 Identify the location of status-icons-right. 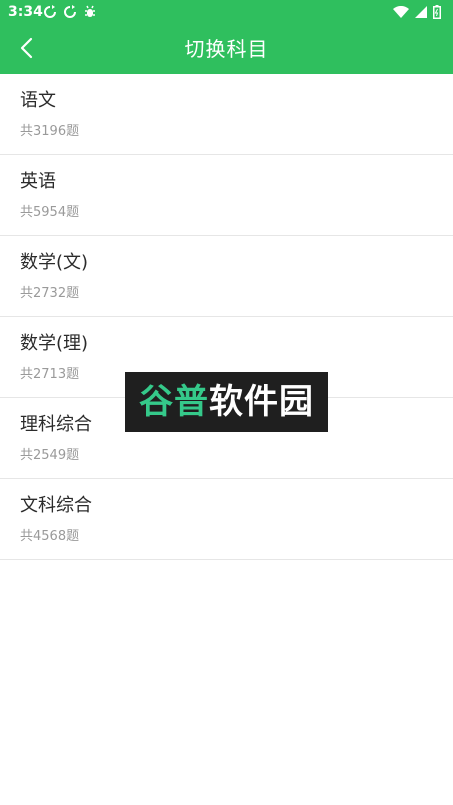
(417, 12).